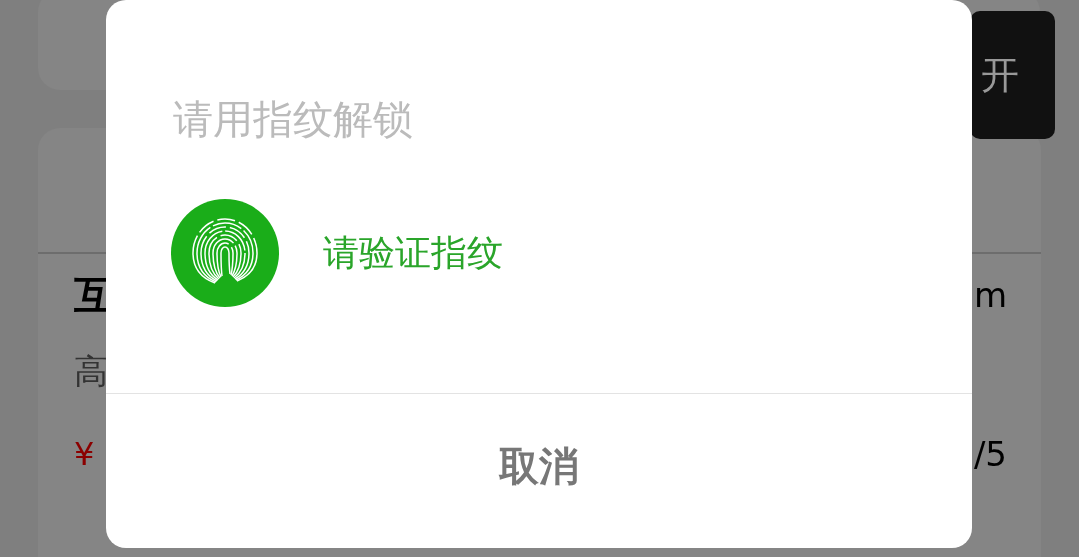  What do you see at coordinates (1012, 75) in the screenshot?
I see `expand-button: 开` at bounding box center [1012, 75].